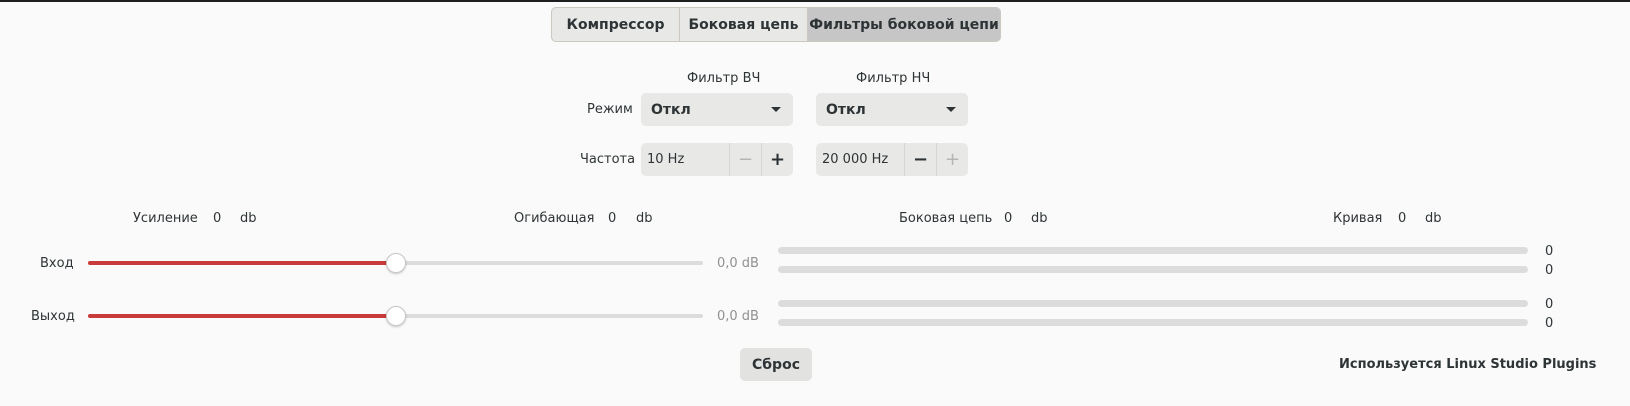 The height and width of the screenshot is (406, 1630). Describe the element at coordinates (738, 263) in the screenshot. I see `input-value: 0,0 dB` at that location.